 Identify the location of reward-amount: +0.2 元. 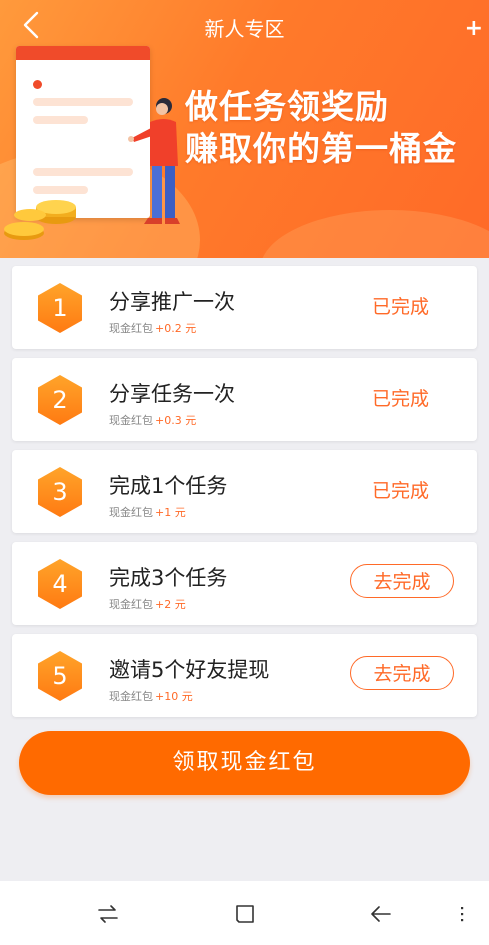
(176, 328).